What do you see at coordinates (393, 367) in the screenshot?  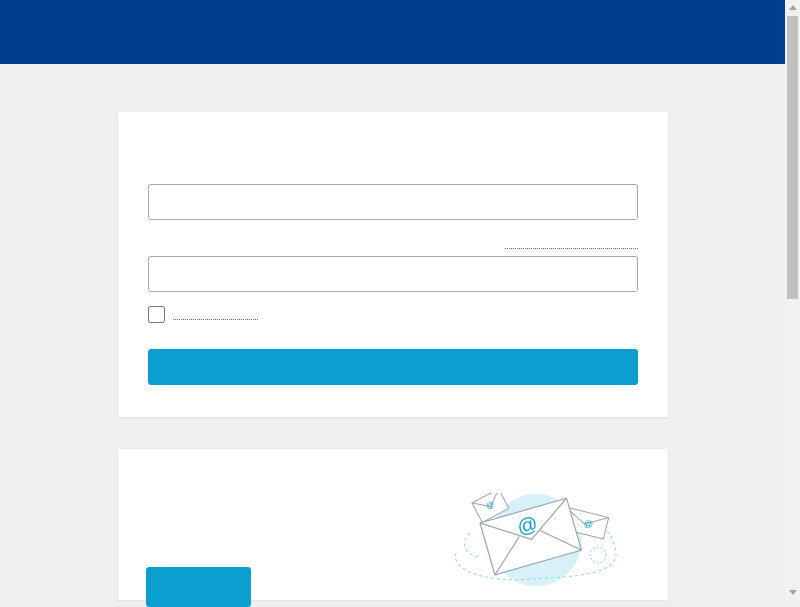 I see `login-submit-button` at bounding box center [393, 367].